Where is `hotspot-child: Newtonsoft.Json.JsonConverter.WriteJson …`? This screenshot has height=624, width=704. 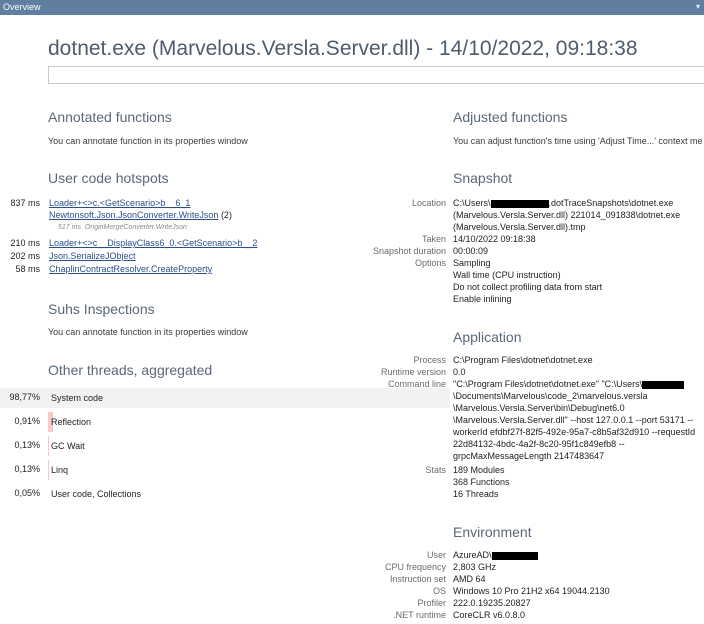 hotspot-child: Newtonsoft.Json.JsonConverter.WriteJson … is located at coordinates (140, 215).